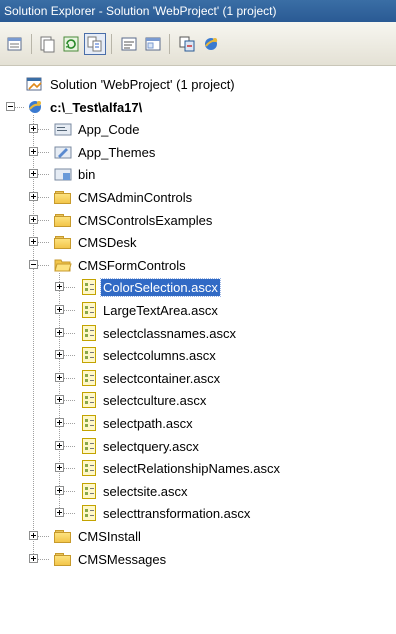 Image resolution: width=396 pixels, height=634 pixels. Describe the element at coordinates (95, 44) in the screenshot. I see `nest-related-files-button` at that location.